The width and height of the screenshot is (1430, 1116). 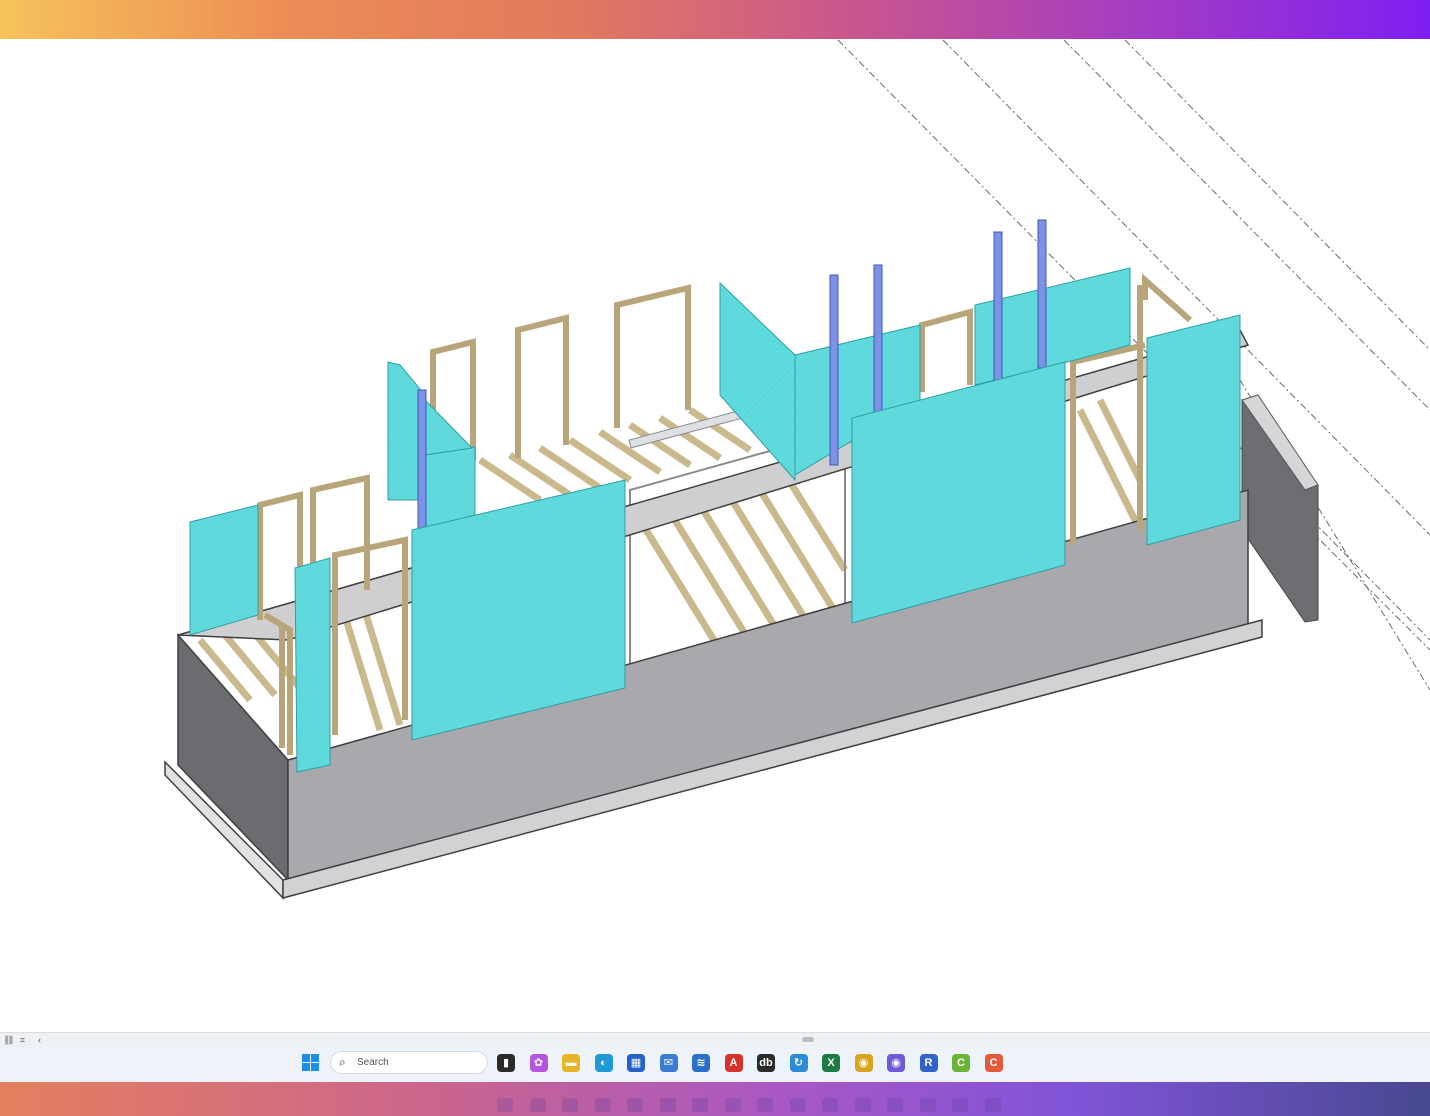 What do you see at coordinates (831, 1063) in the screenshot?
I see `excel-taskbar-icon: X` at bounding box center [831, 1063].